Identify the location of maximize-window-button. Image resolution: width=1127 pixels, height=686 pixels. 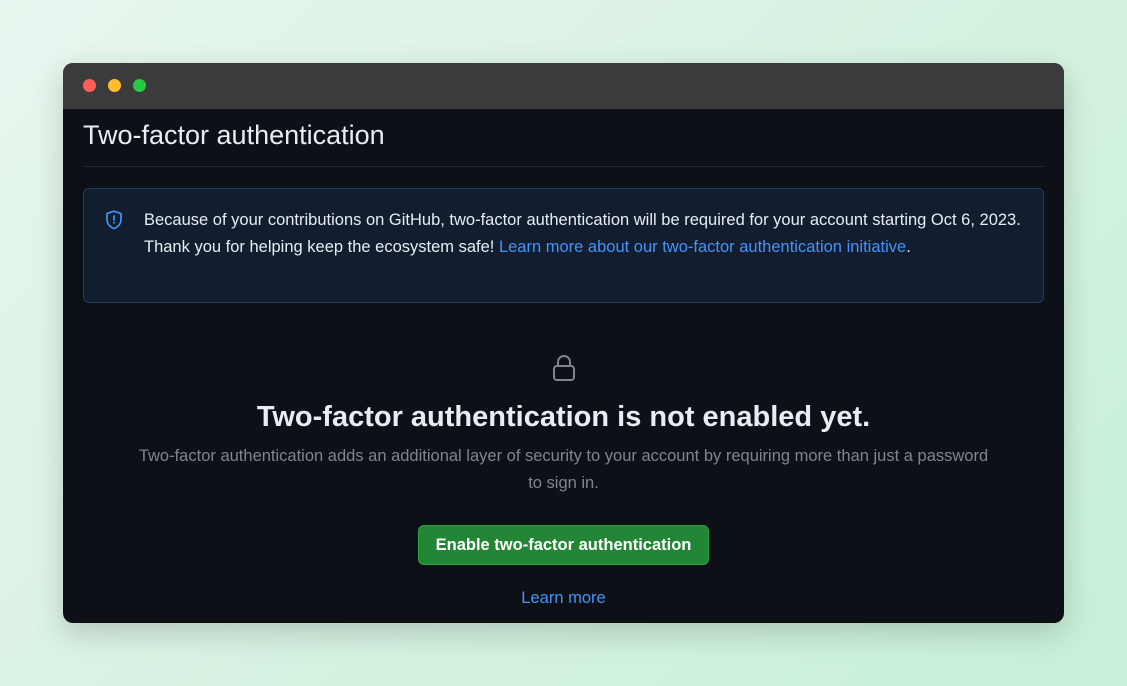
(139, 85).